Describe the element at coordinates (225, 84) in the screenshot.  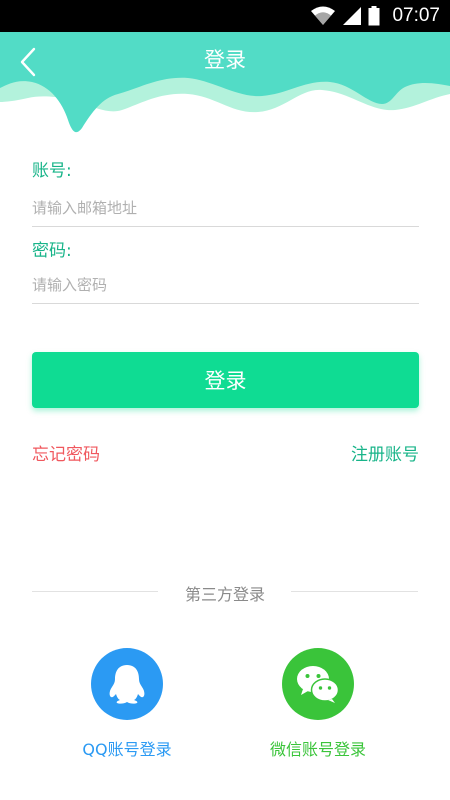
I see `header: 登录` at that location.